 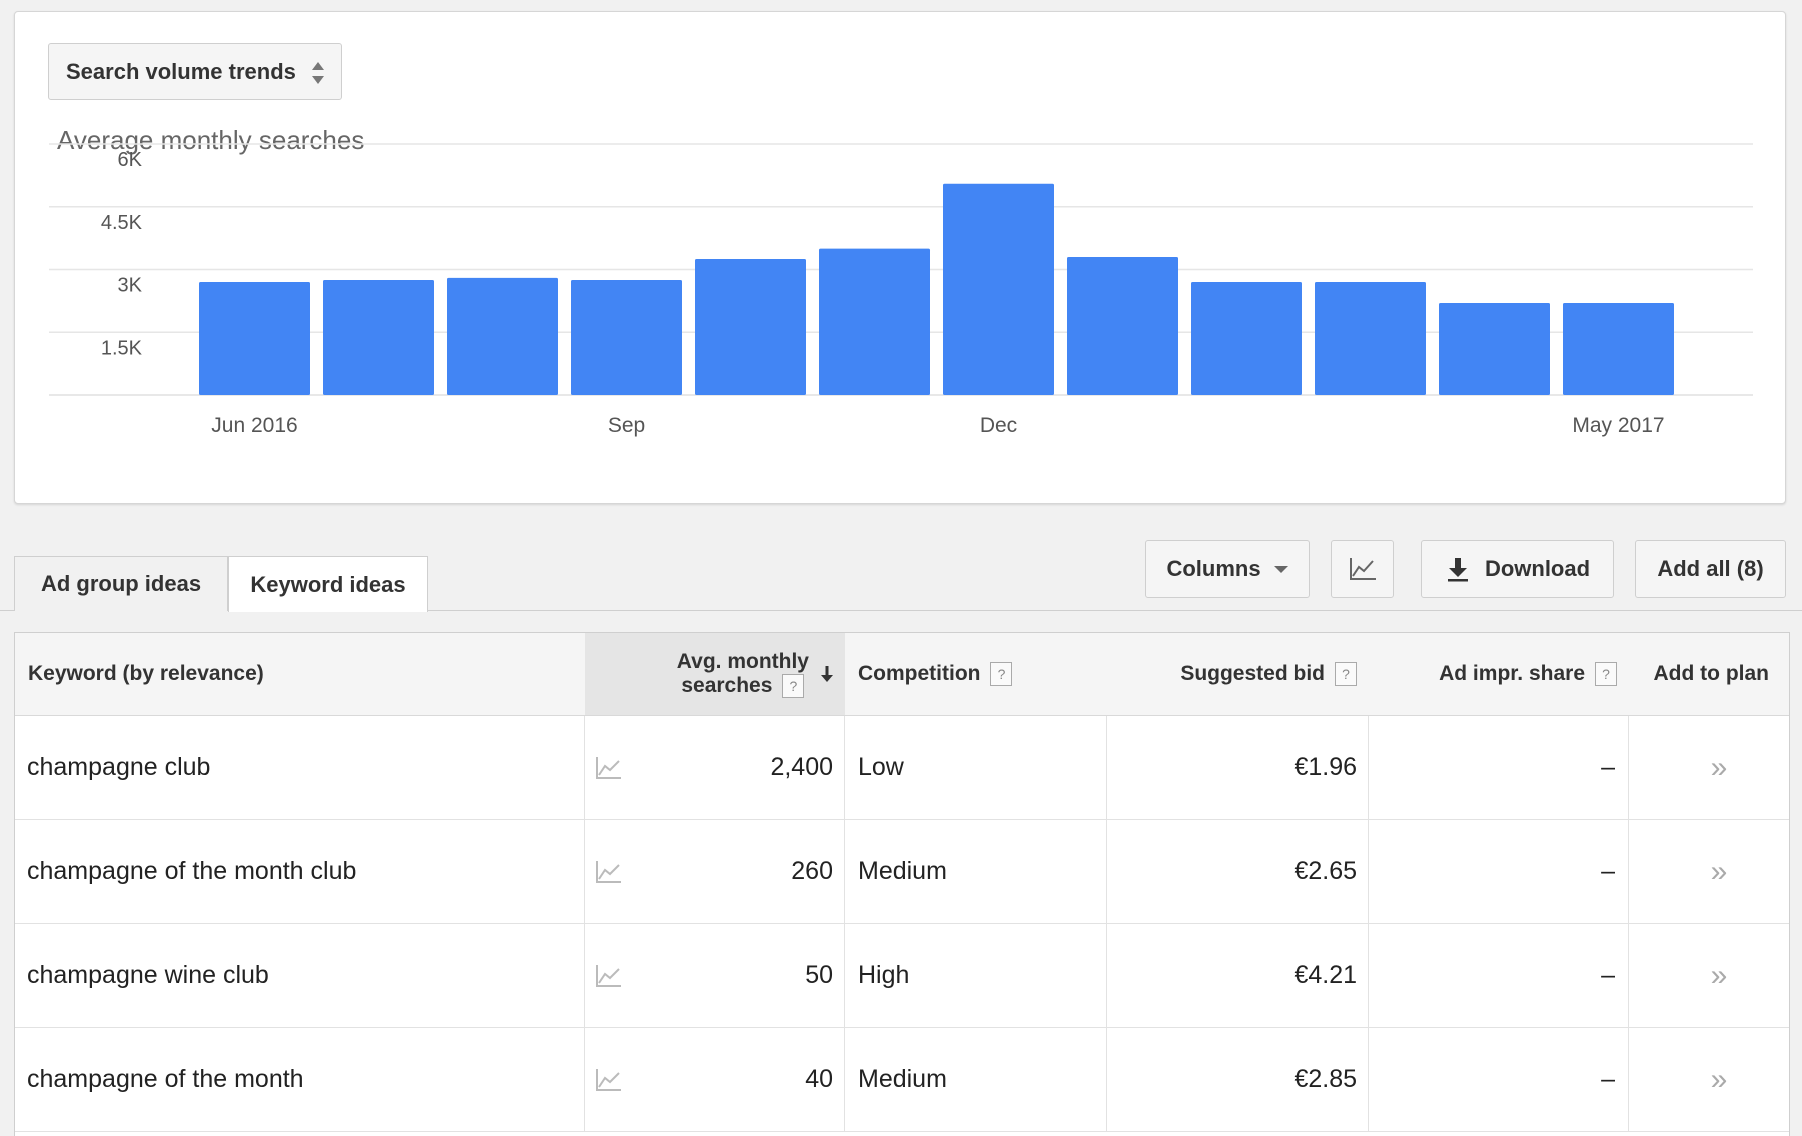 I want to click on add-all-label: Add all (8), so click(x=1710, y=568).